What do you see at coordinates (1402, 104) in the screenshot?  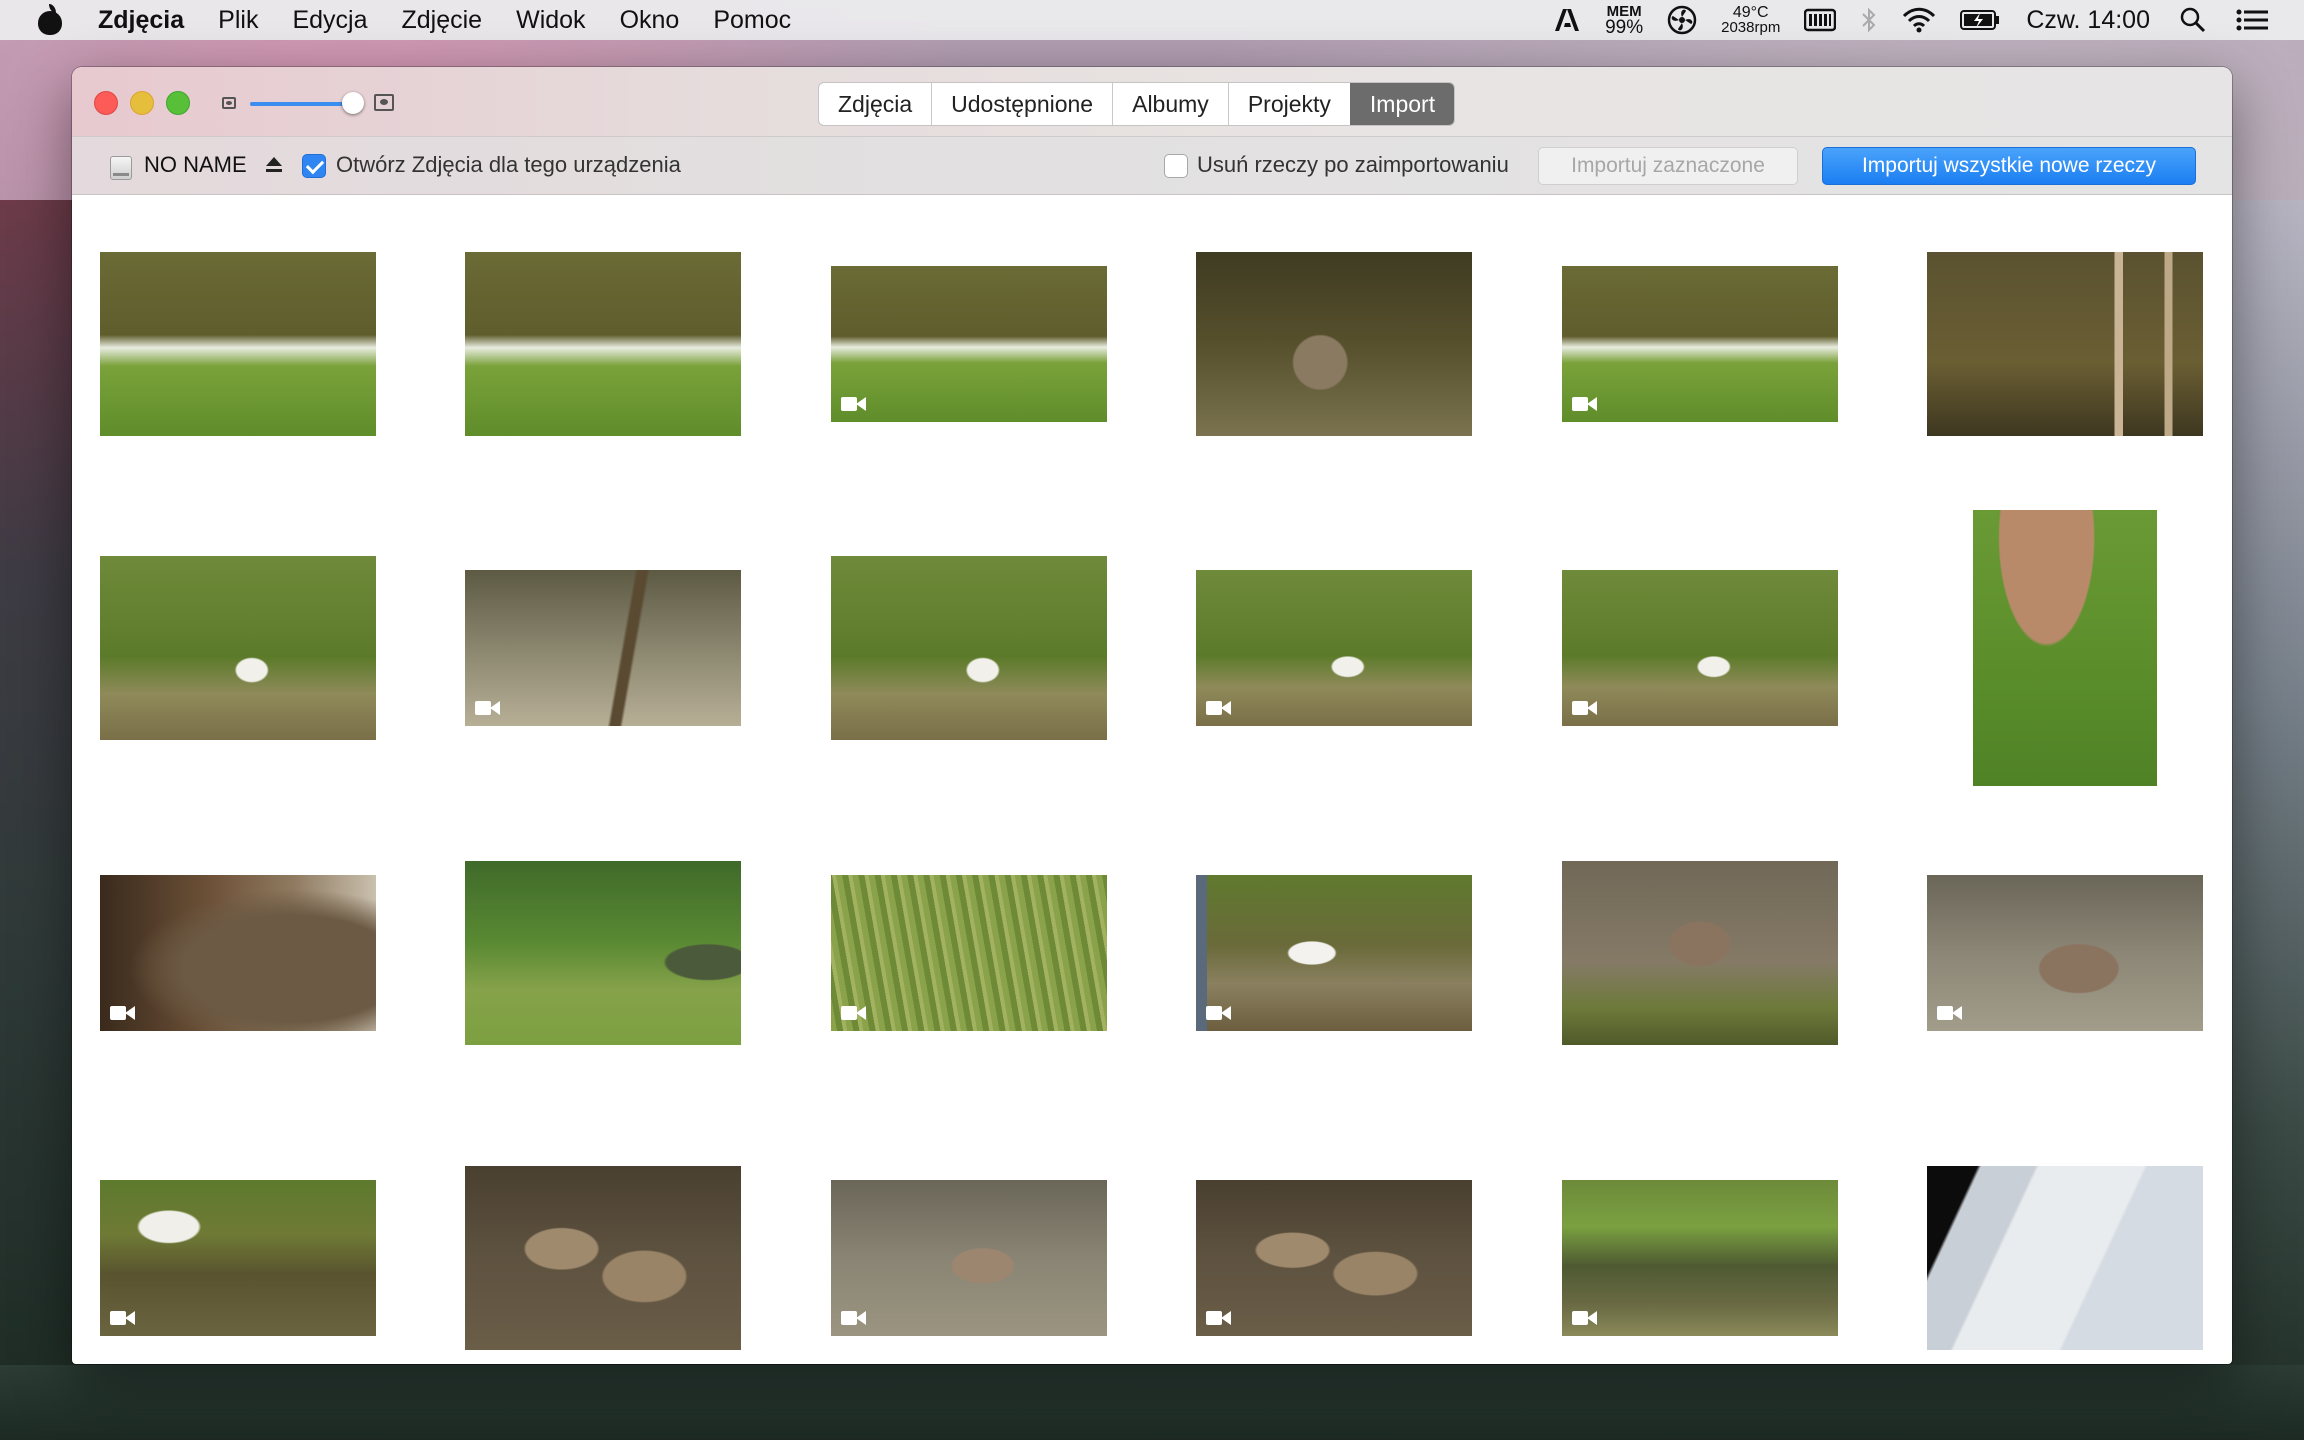 I see `tab-import: Import` at bounding box center [1402, 104].